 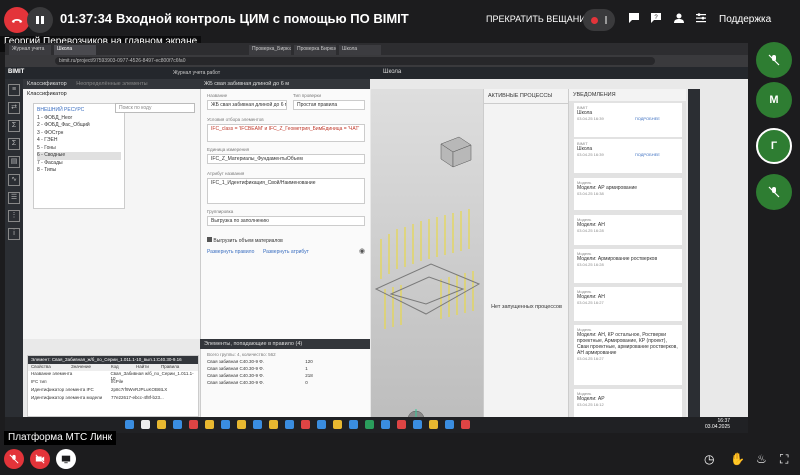 I want to click on volume-checkbox: Выгрузить объем материалов, so click(x=245, y=240).